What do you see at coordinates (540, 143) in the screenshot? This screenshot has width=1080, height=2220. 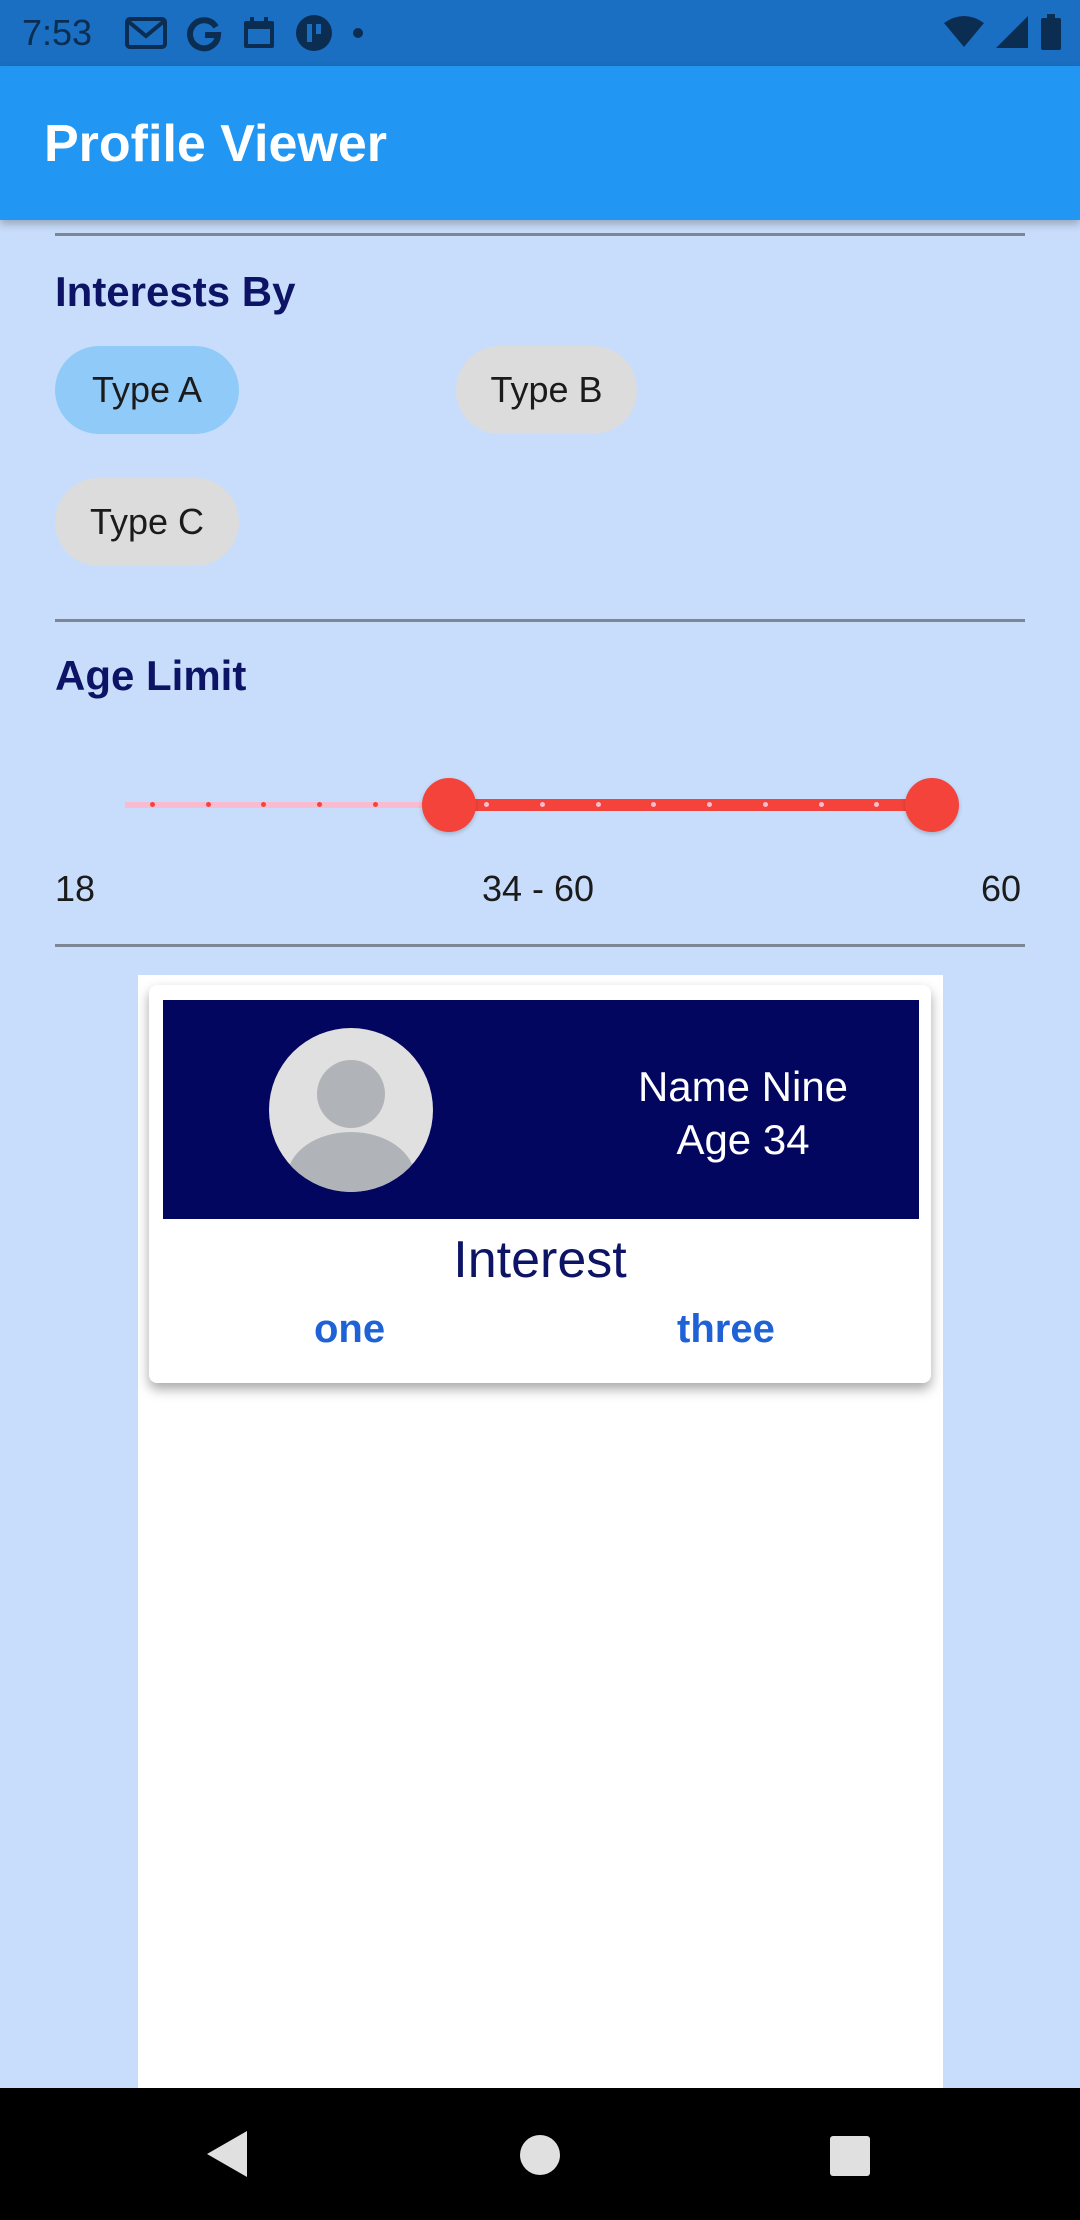 I see `app-bar: Profile Viewer` at bounding box center [540, 143].